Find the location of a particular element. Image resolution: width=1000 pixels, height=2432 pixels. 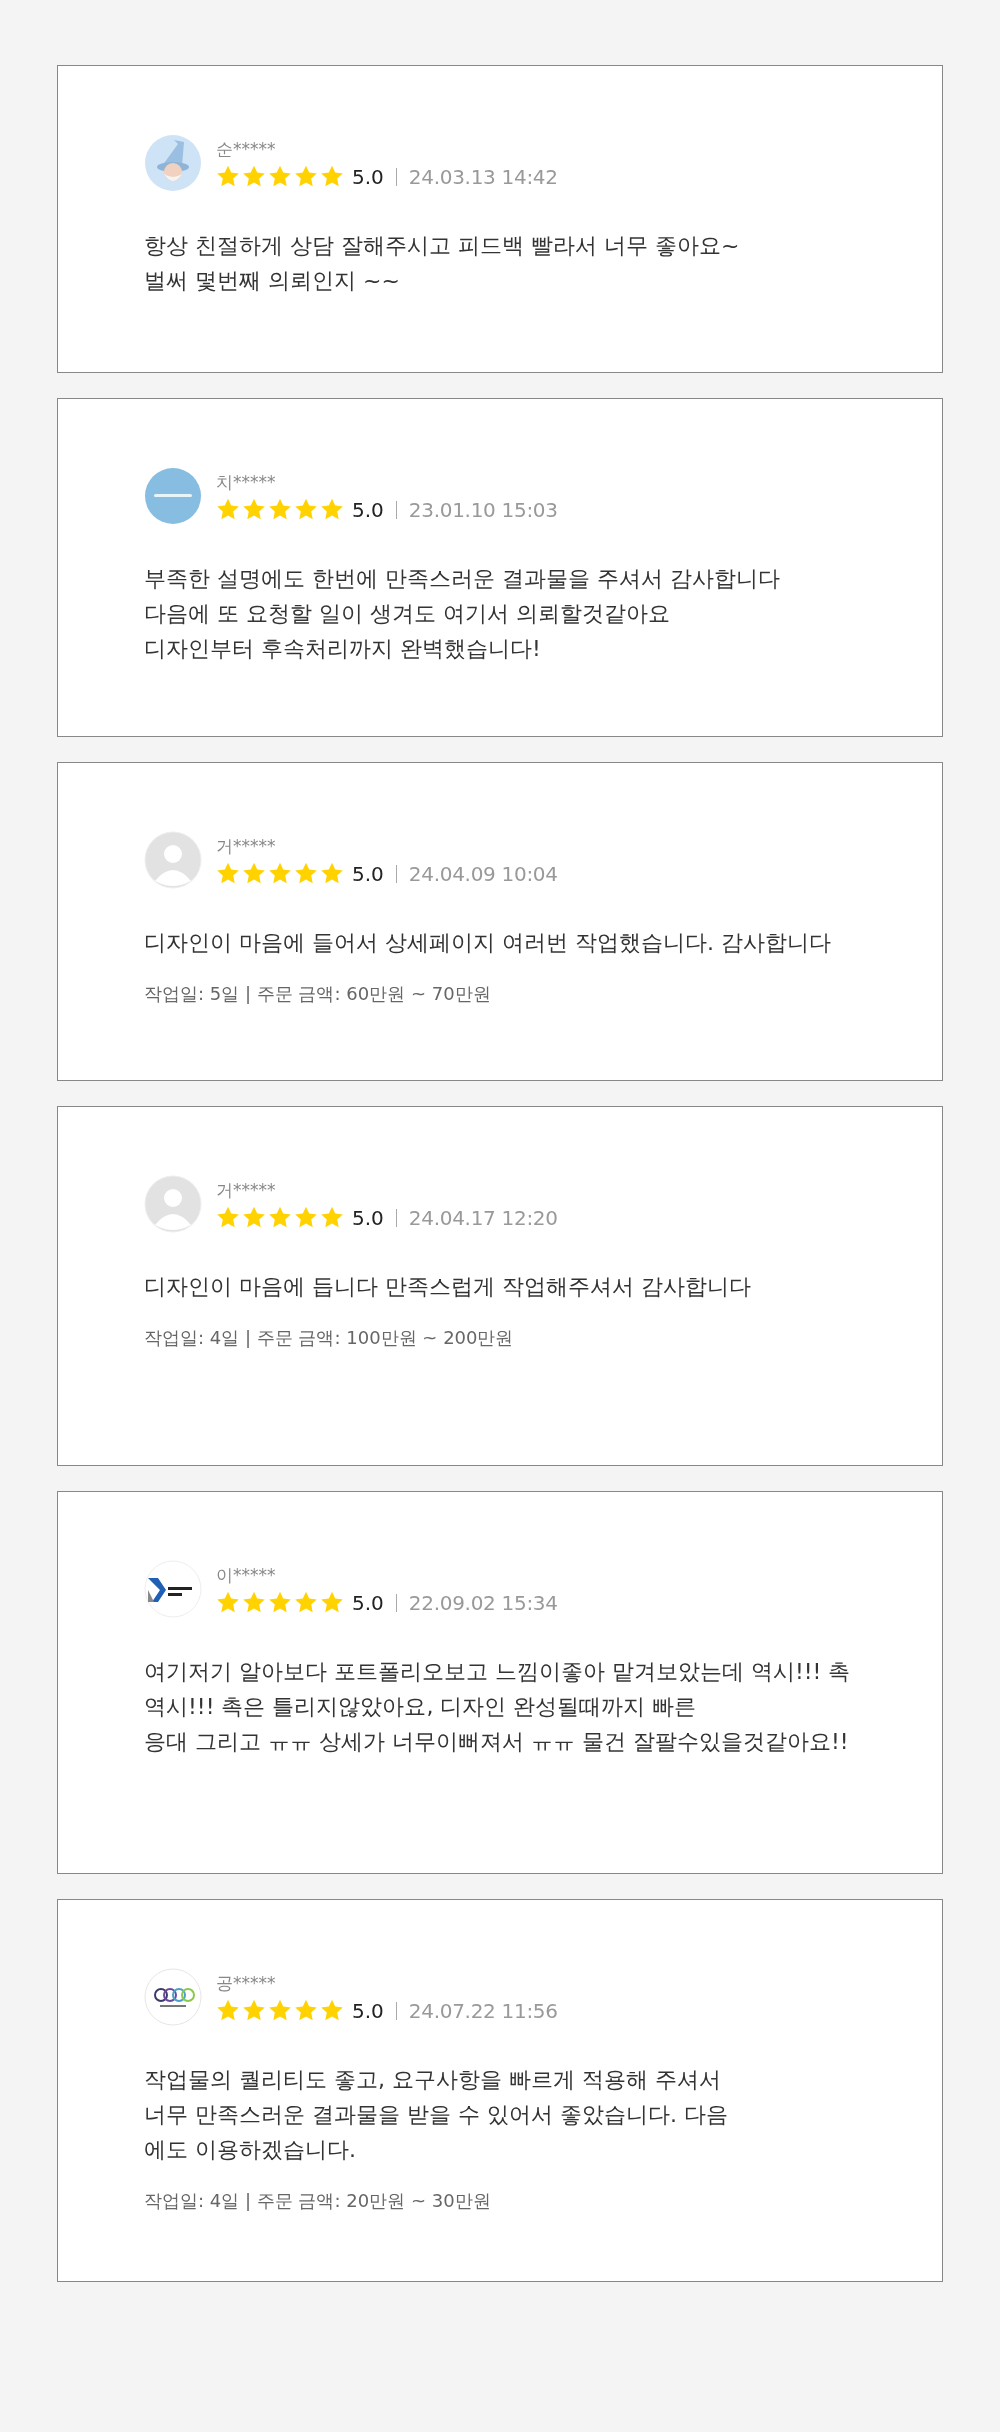

reviewer-name: 치***** is located at coordinates (246, 482).